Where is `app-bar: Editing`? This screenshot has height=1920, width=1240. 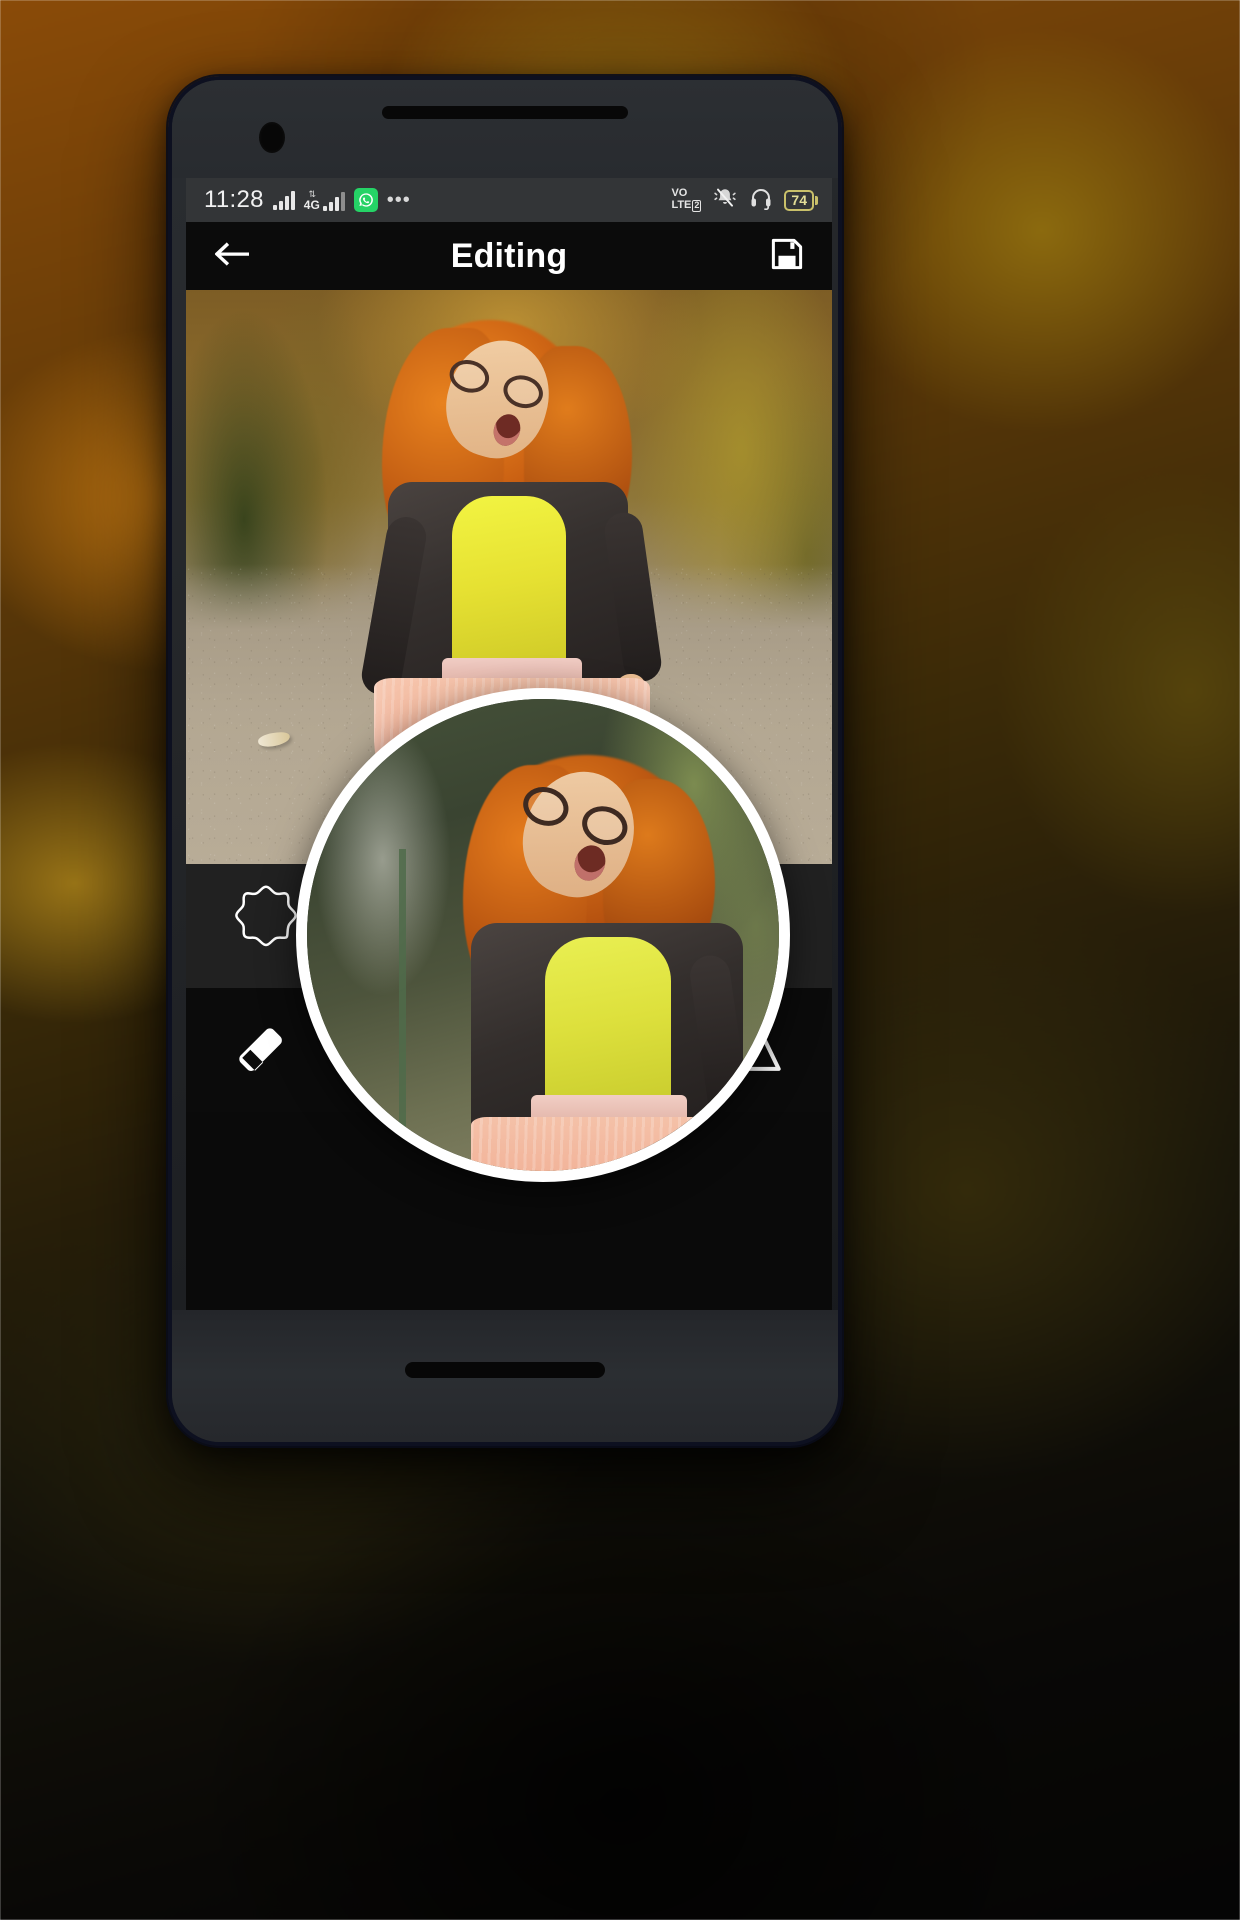 app-bar: Editing is located at coordinates (509, 256).